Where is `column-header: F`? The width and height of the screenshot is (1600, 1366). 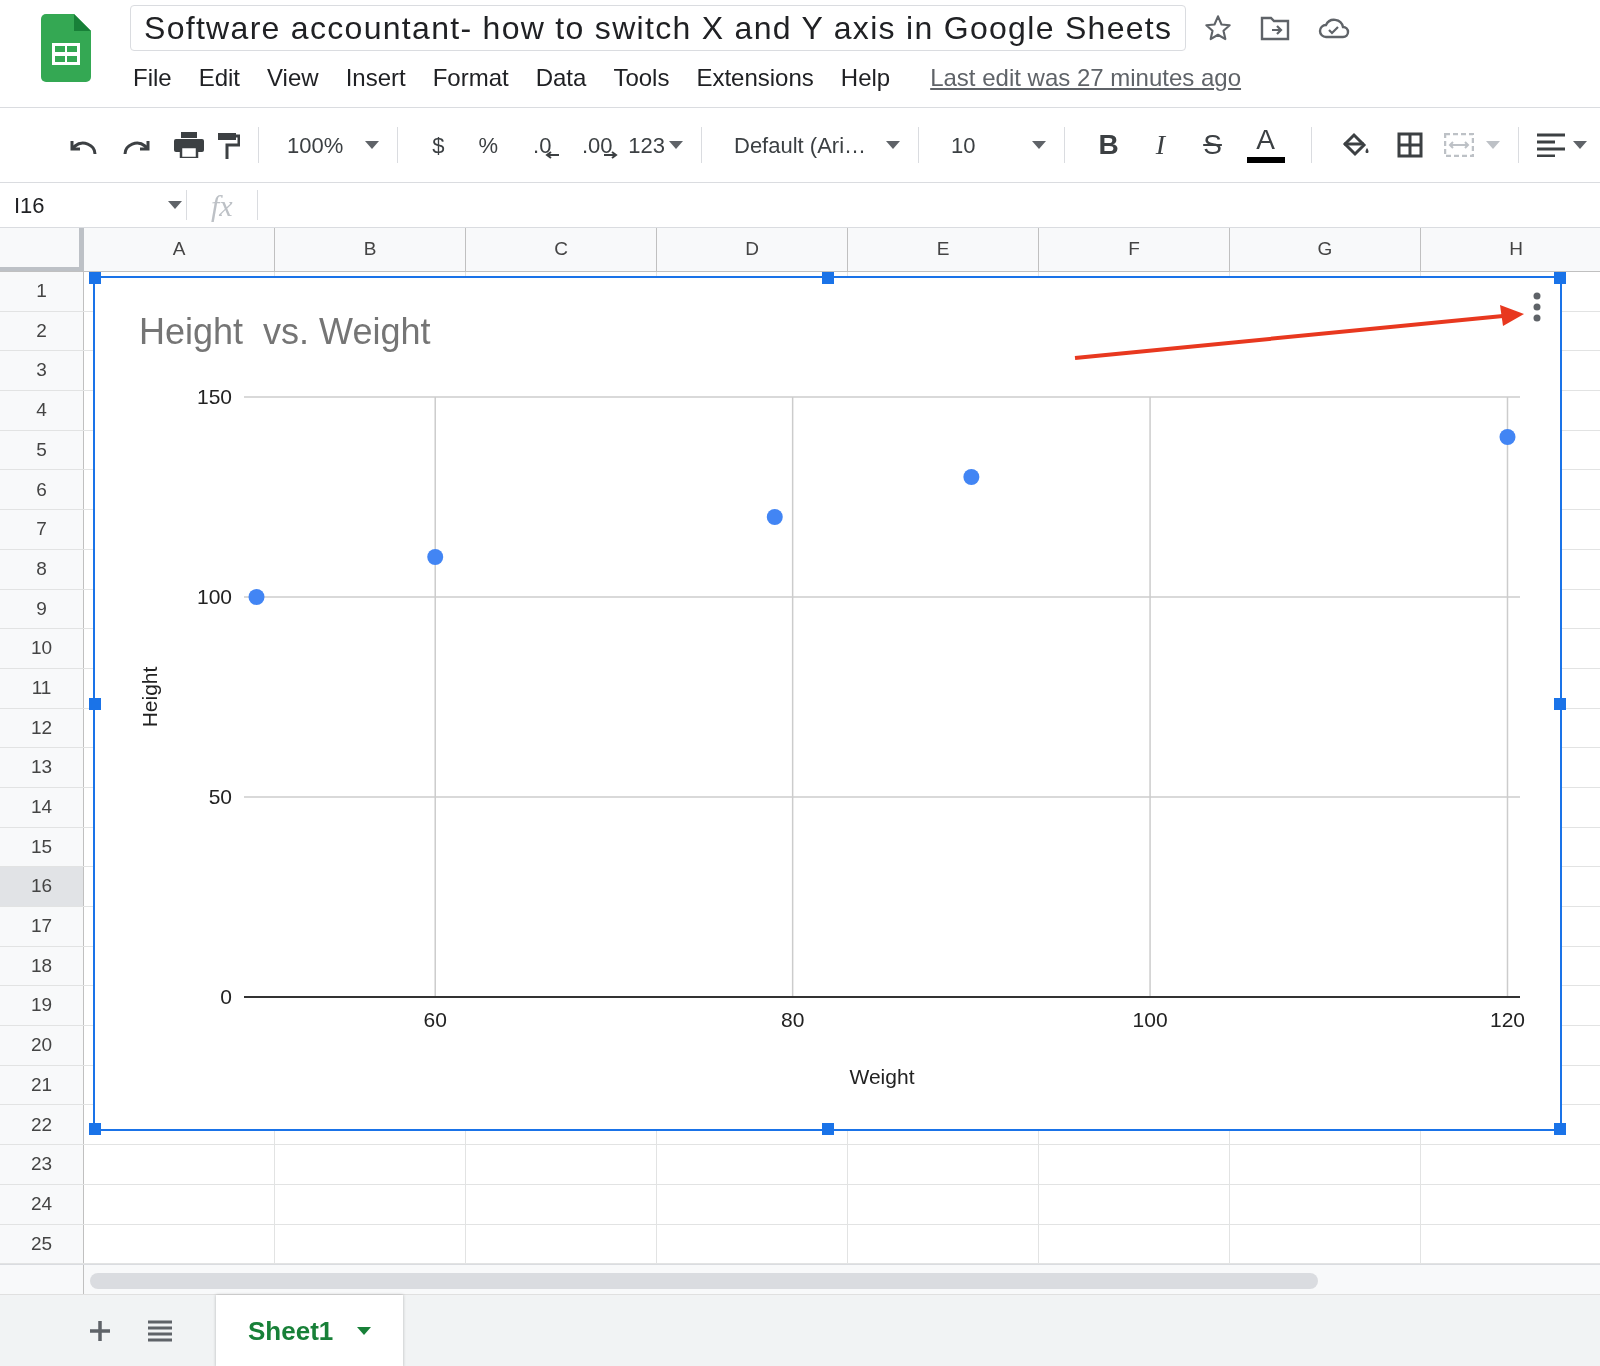 column-header: F is located at coordinates (1134, 249).